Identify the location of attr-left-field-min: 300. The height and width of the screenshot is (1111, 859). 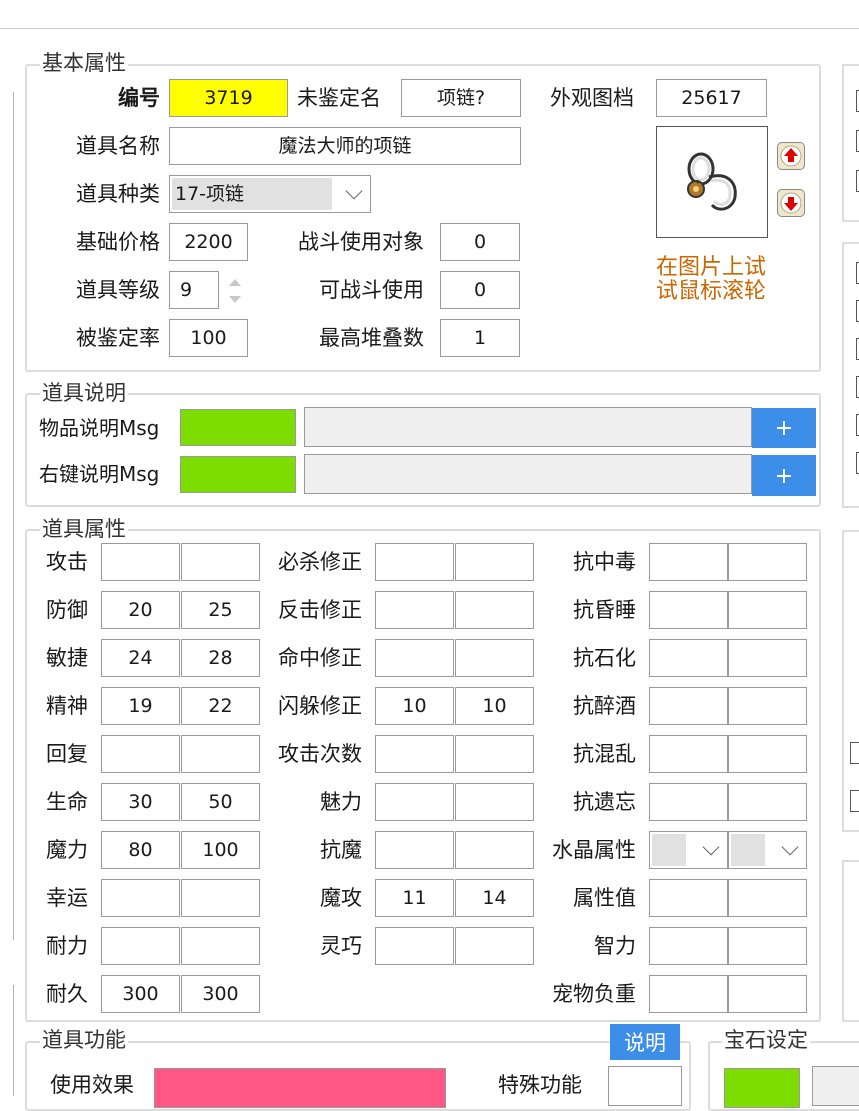
(140, 994).